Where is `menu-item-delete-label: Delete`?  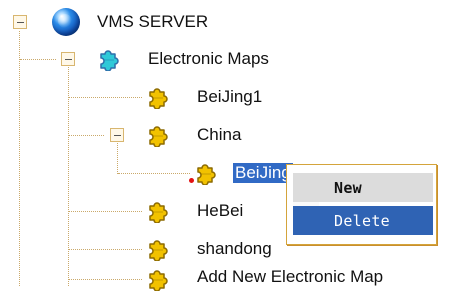 menu-item-delete-label: Delete is located at coordinates (362, 220).